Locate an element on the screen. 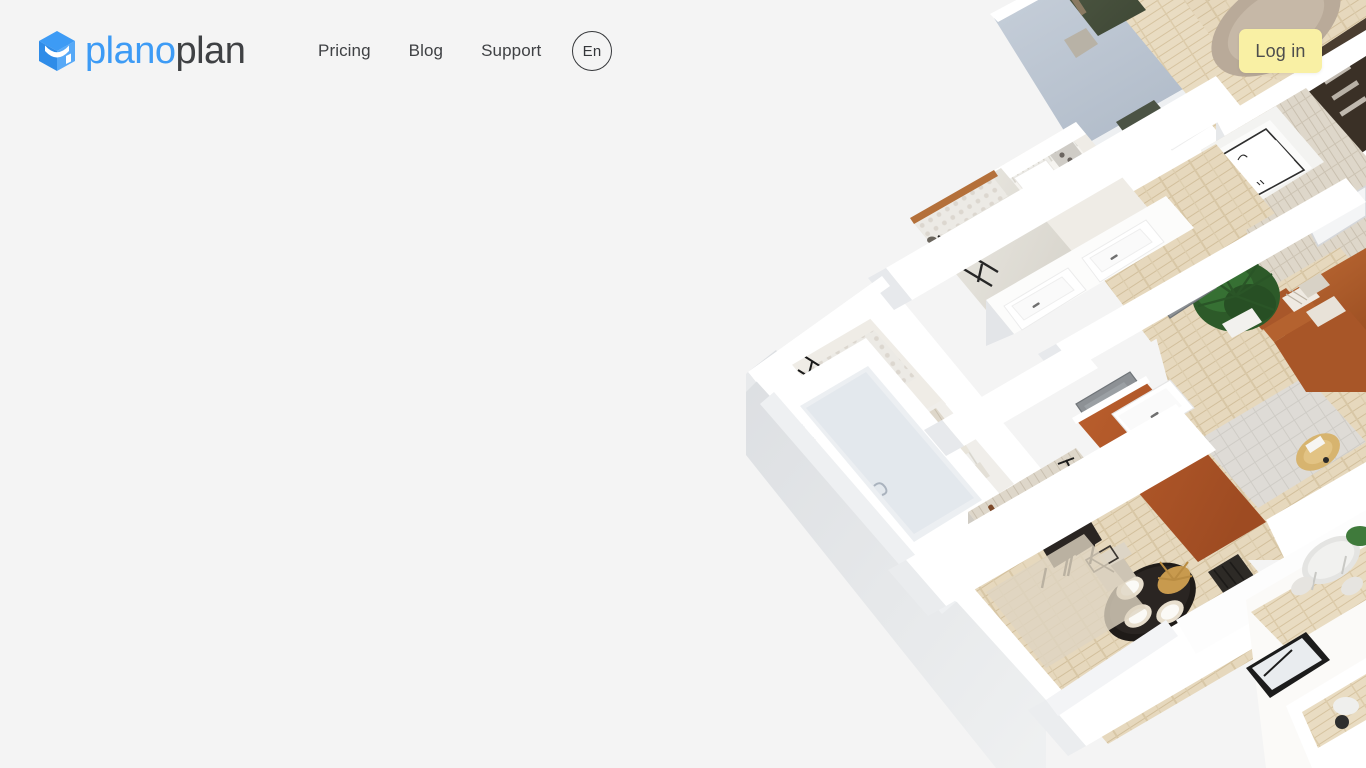 The height and width of the screenshot is (768, 1366). language-switcher-button: En is located at coordinates (592, 51).